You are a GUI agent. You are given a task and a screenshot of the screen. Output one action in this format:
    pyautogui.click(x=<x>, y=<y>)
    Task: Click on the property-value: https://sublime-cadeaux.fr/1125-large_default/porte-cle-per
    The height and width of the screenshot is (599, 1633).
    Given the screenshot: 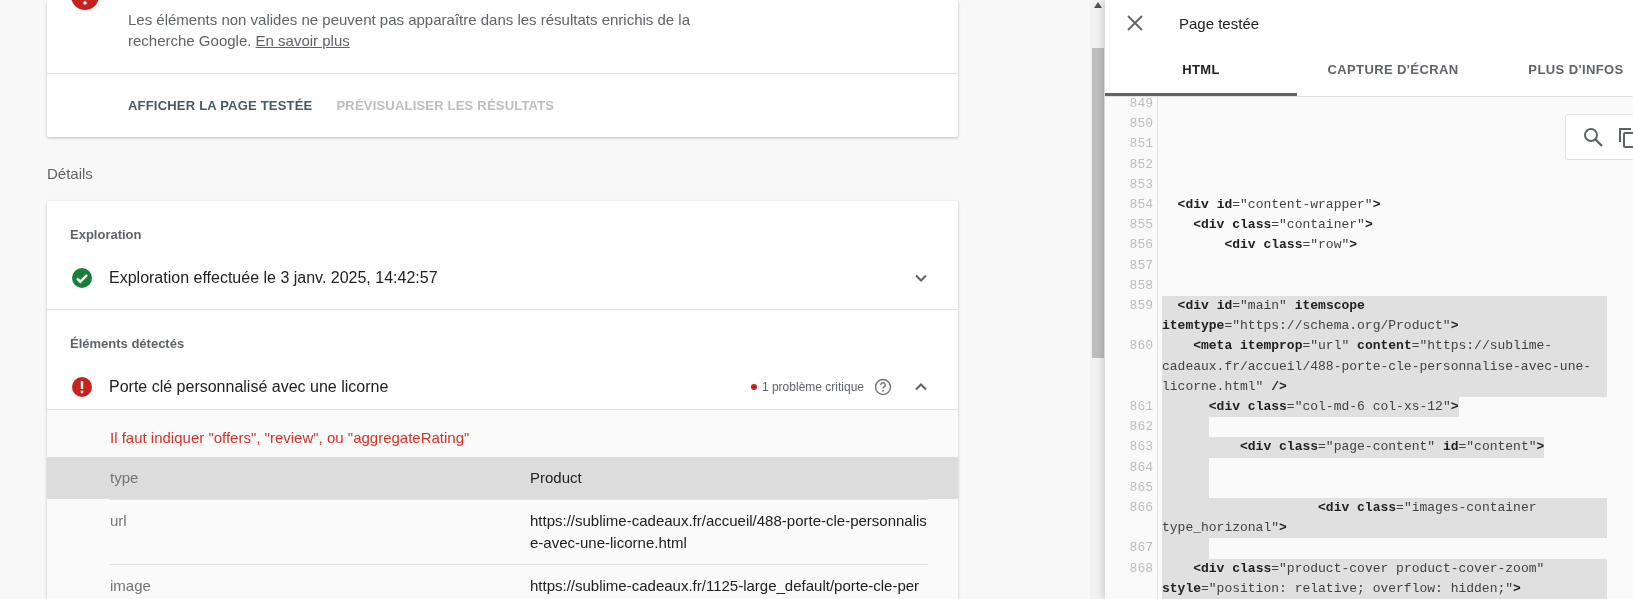 What is the action you would take?
    pyautogui.click(x=725, y=586)
    